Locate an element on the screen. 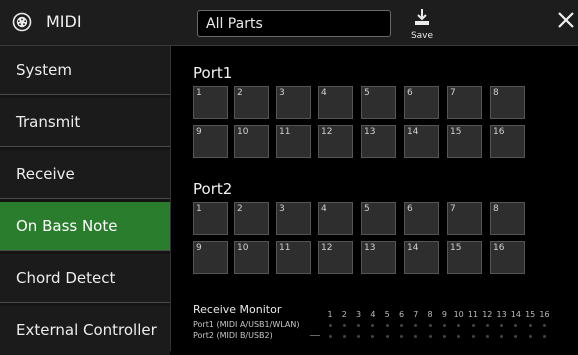 Image resolution: width=578 pixels, height=355 pixels. close-icon is located at coordinates (566, 20).